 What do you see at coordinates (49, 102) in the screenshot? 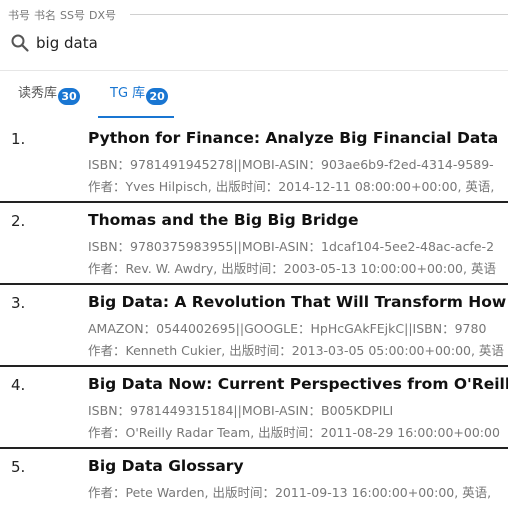
I see `tab-duxiu: 读秀库 30` at bounding box center [49, 102].